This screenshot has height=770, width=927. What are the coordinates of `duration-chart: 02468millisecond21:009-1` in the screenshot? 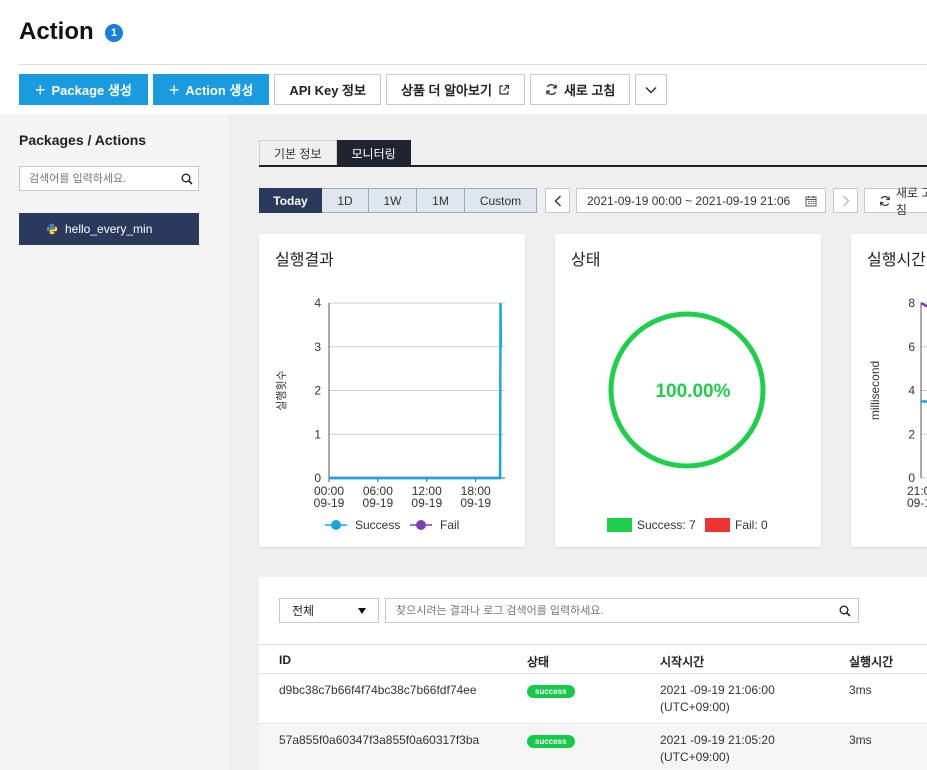 It's located at (897, 403).